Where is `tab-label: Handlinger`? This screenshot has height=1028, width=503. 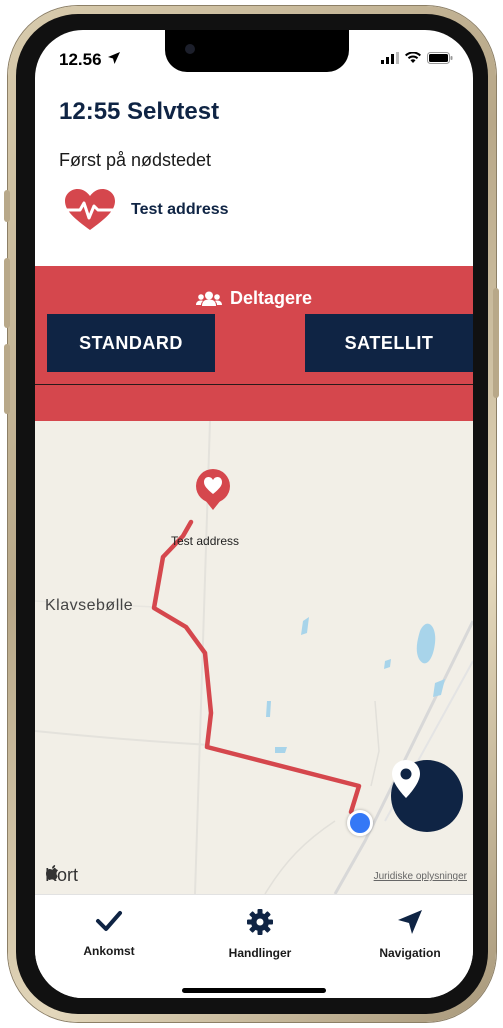 tab-label: Handlinger is located at coordinates (260, 953).